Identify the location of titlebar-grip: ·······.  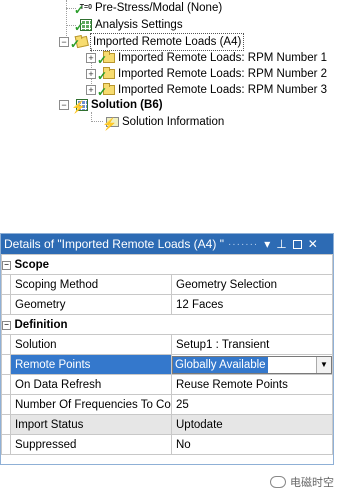
(243, 244).